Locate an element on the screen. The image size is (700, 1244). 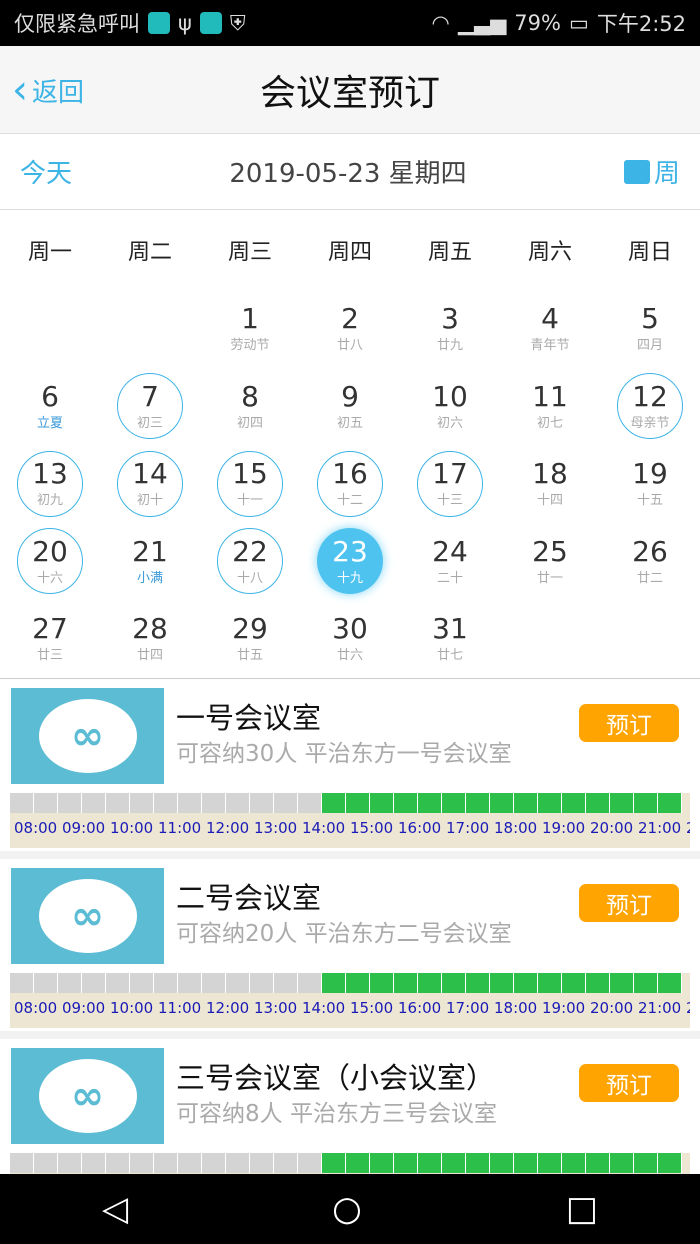
calendar-day: 15 十一 is located at coordinates (250, 484).